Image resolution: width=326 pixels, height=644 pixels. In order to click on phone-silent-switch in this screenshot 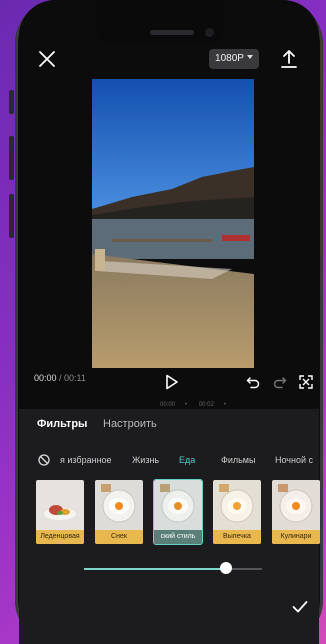, I will do `click(11, 102)`.